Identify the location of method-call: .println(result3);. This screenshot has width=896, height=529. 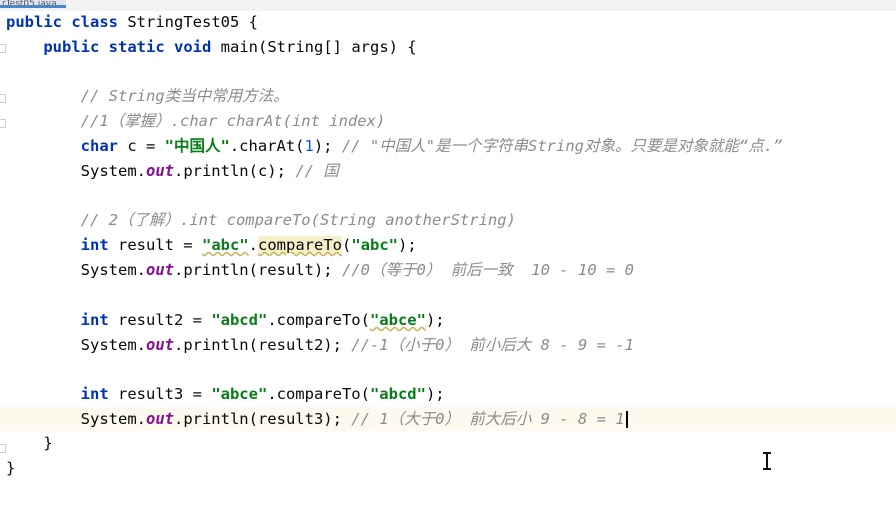
(262, 419).